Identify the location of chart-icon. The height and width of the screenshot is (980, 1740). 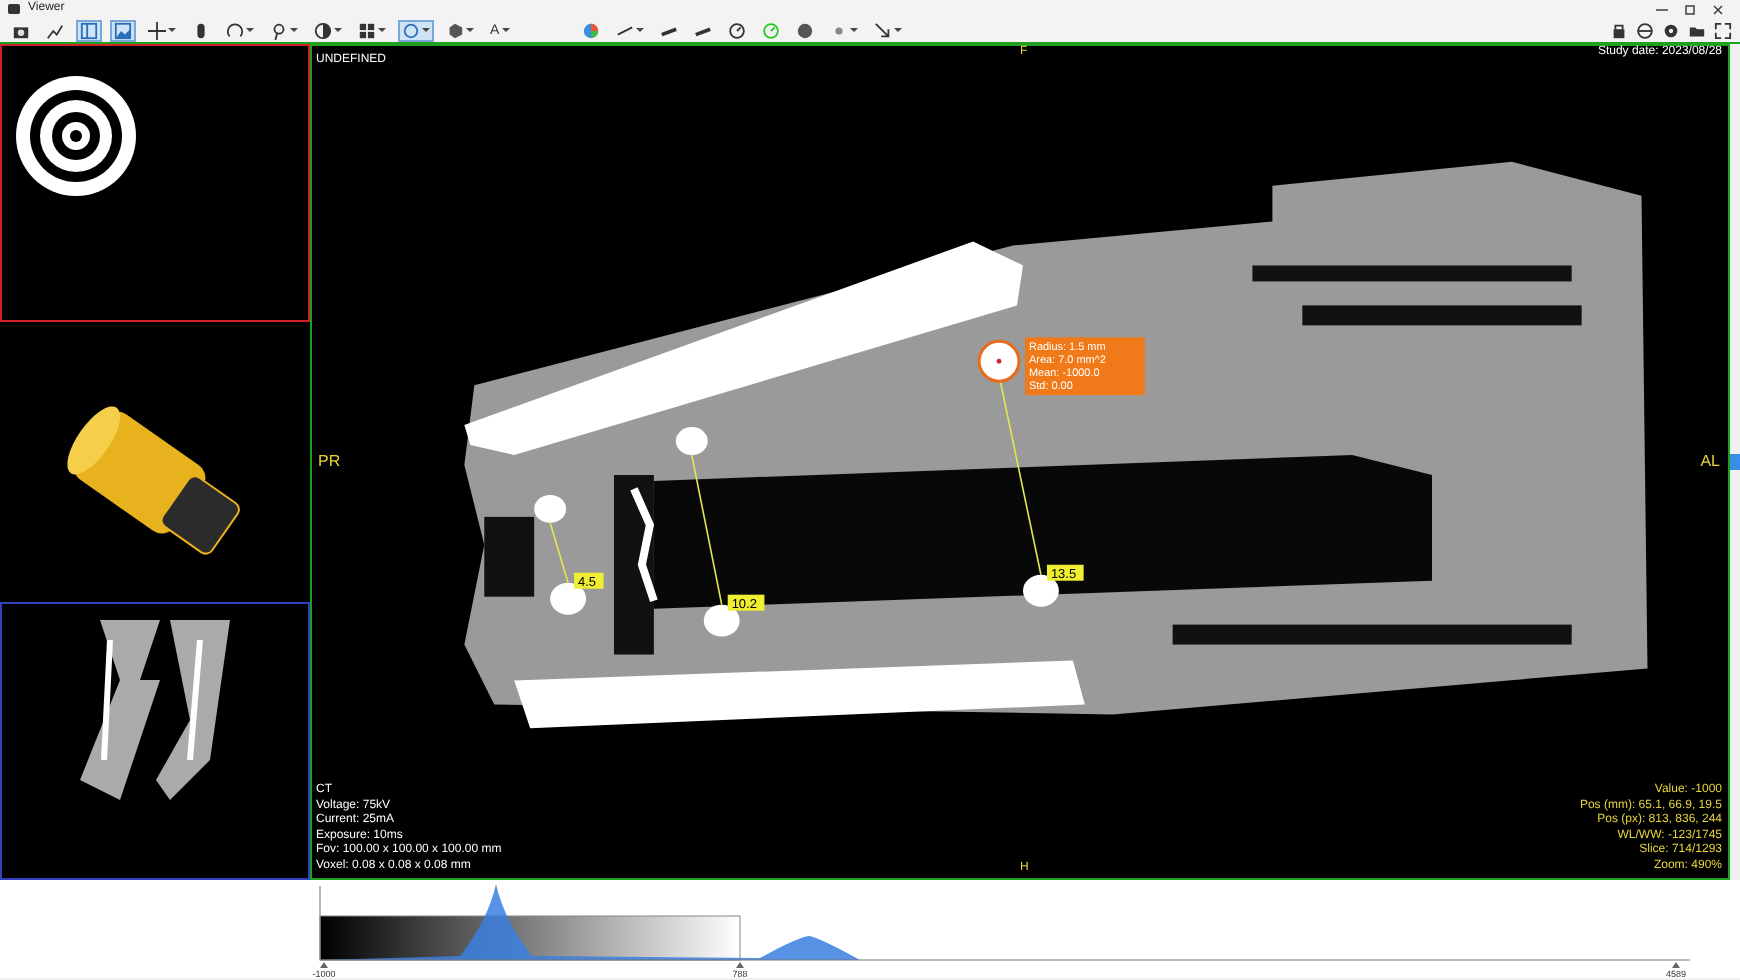
(55, 30).